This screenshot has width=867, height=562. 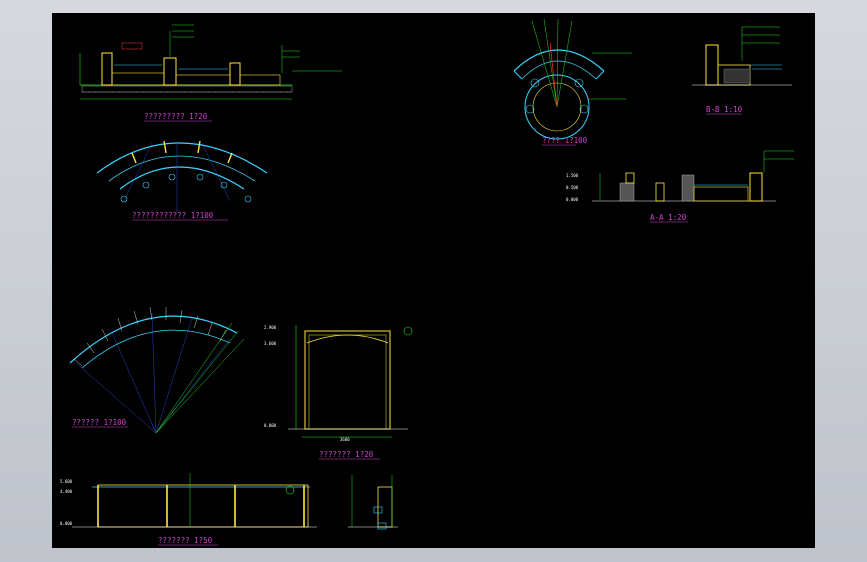 I want to click on dim-elev-mid: 3.600, so click(x=270, y=343).